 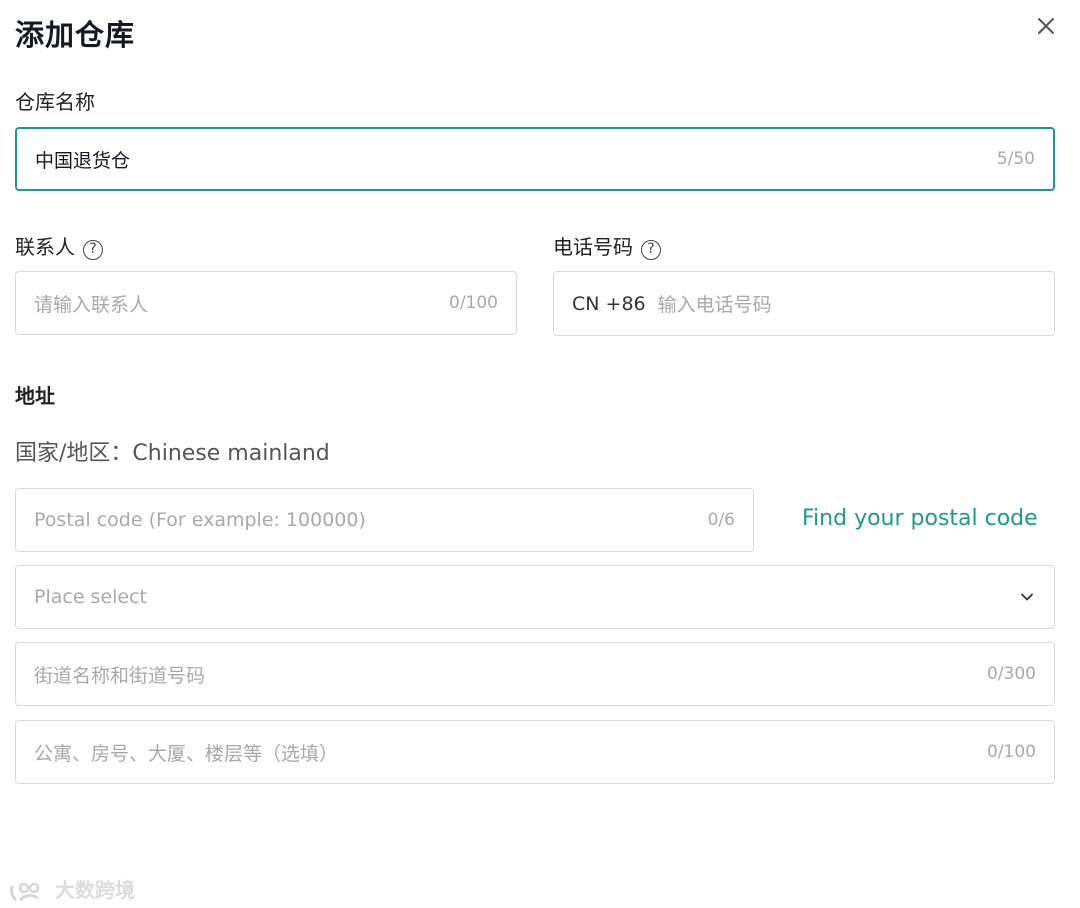 I want to click on contact-input: 请输入联系人 0/100, so click(x=266, y=303).